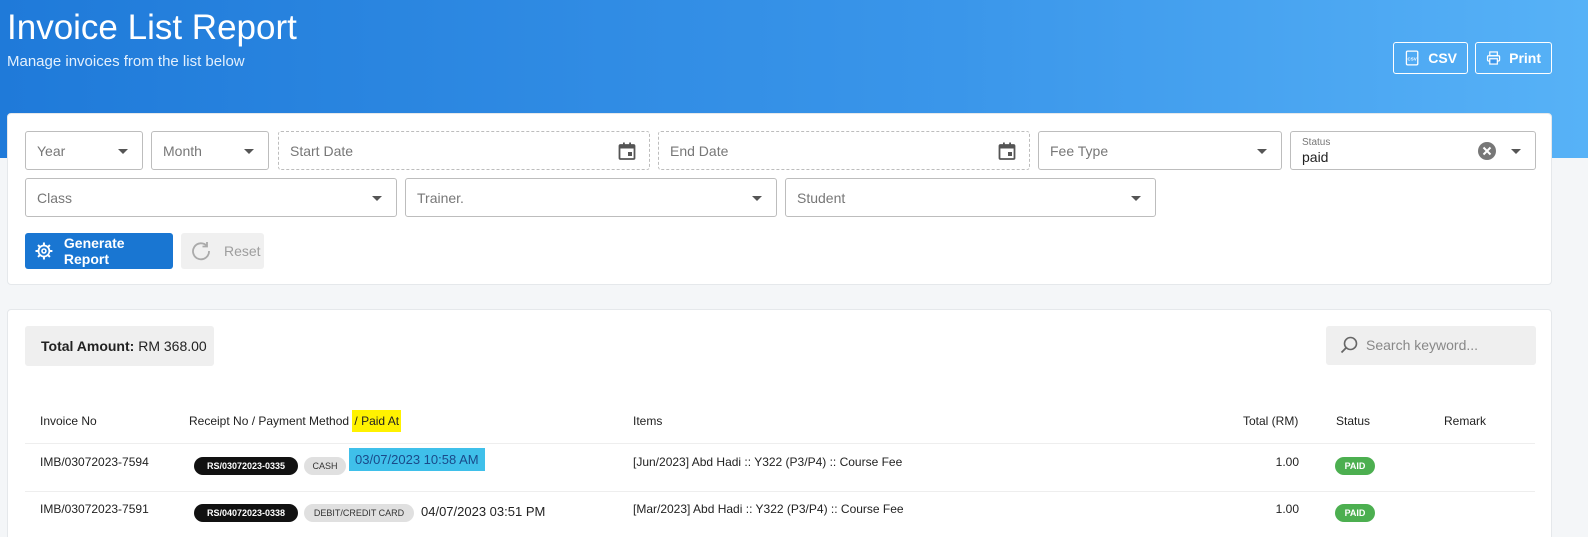 The image size is (1588, 537). What do you see at coordinates (648, 421) in the screenshot?
I see `col-items: Items` at bounding box center [648, 421].